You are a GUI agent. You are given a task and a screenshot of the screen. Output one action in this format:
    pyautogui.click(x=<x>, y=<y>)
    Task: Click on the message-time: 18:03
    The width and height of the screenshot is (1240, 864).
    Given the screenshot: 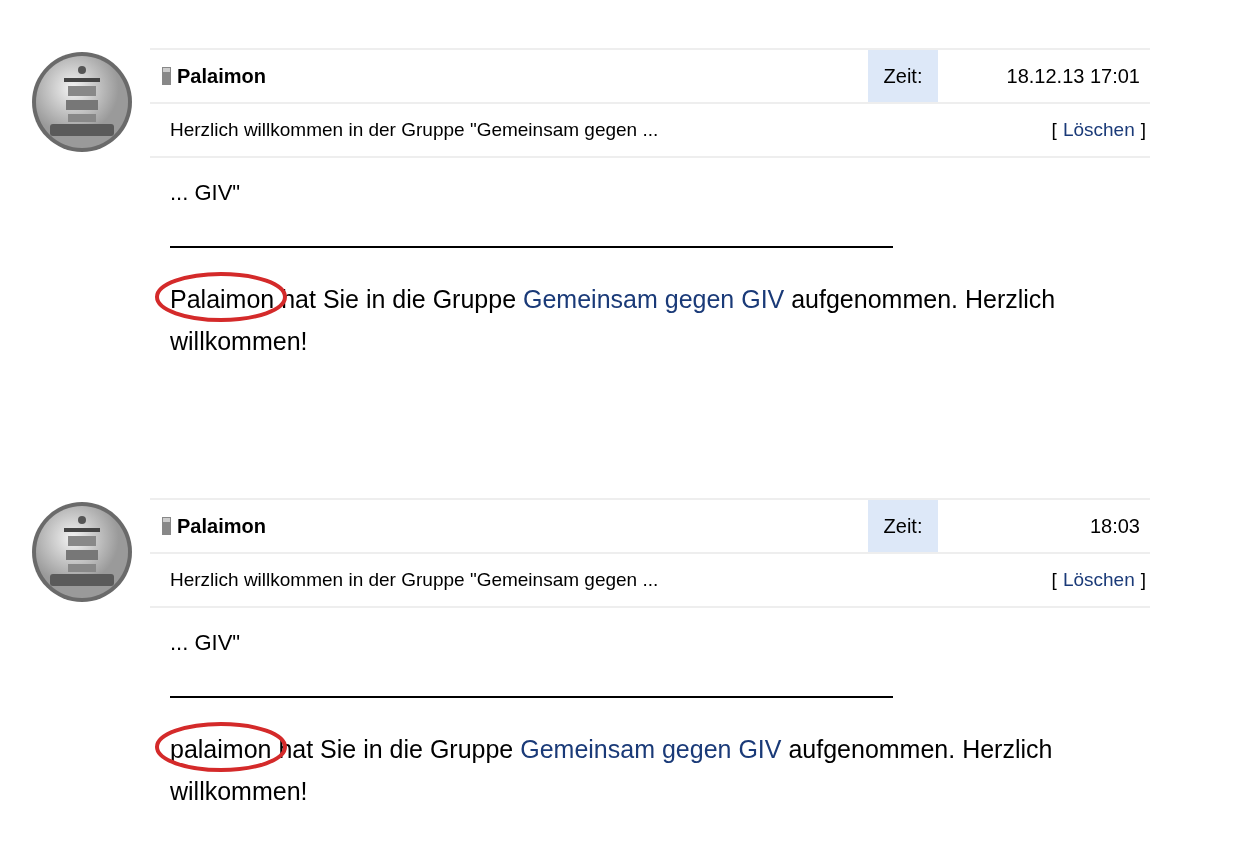 What is the action you would take?
    pyautogui.click(x=1114, y=526)
    